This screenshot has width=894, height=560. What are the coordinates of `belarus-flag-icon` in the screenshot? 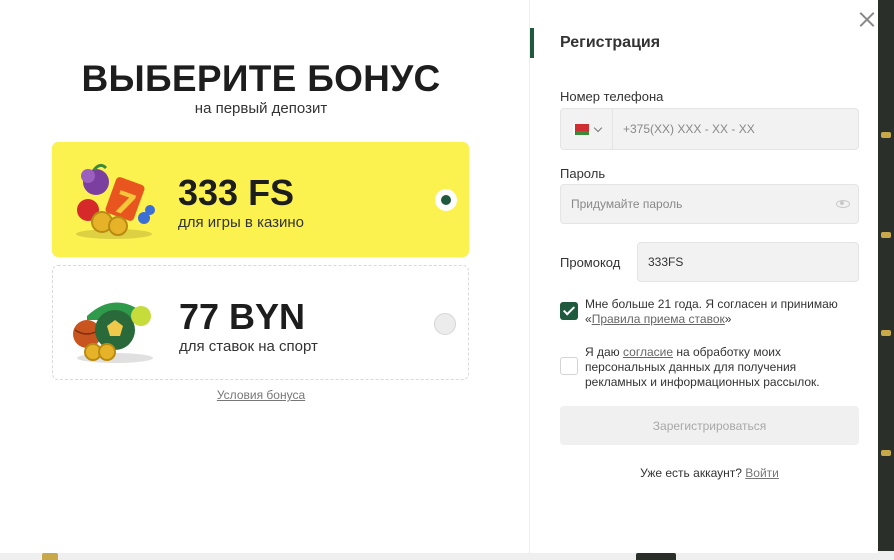 It's located at (580, 129).